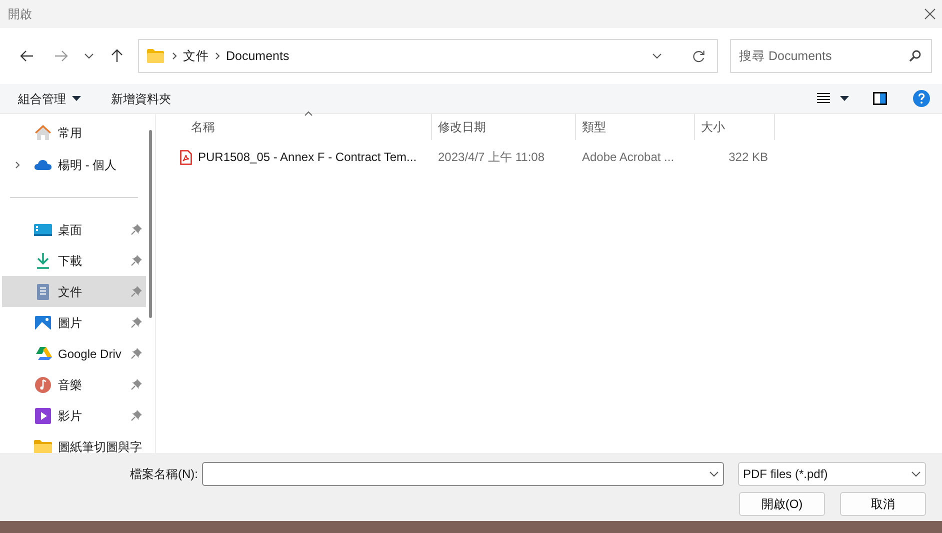  Describe the element at coordinates (74, 353) in the screenshot. I see `sidebar-item: Google Driv` at that location.